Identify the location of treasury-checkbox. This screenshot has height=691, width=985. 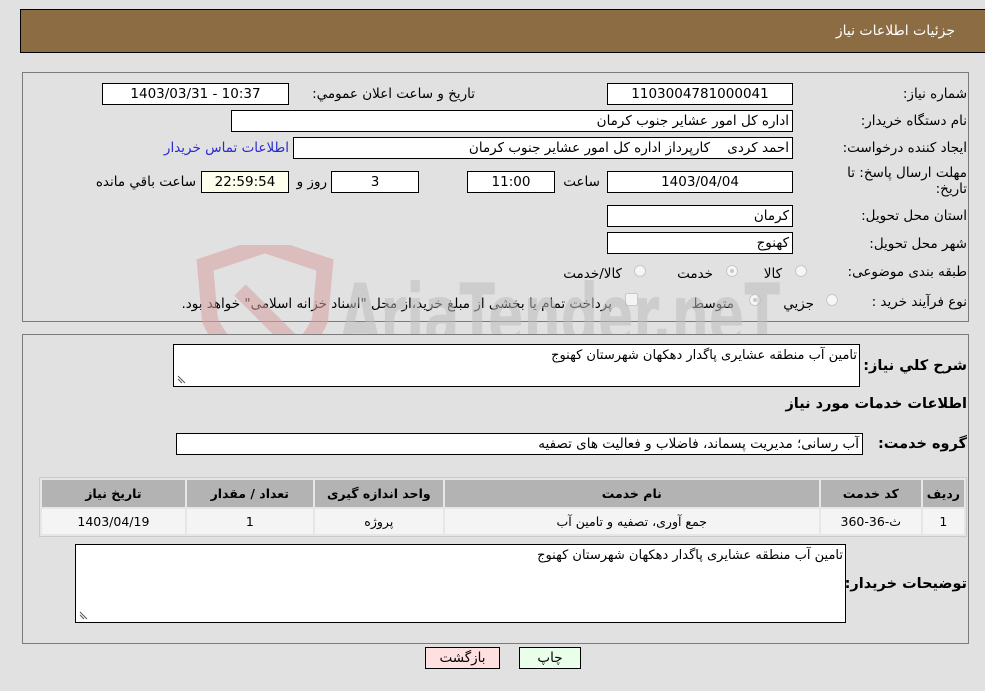
(631, 299).